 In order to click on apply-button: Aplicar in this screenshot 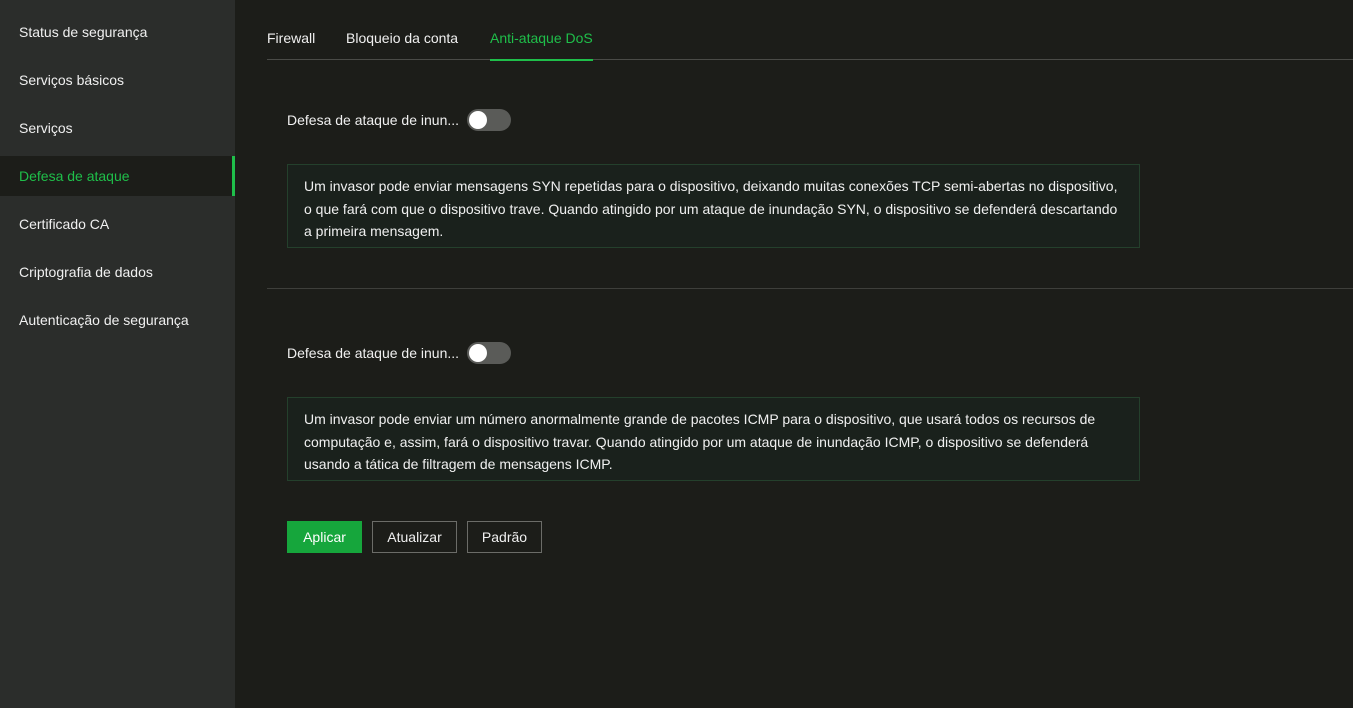, I will do `click(324, 537)`.